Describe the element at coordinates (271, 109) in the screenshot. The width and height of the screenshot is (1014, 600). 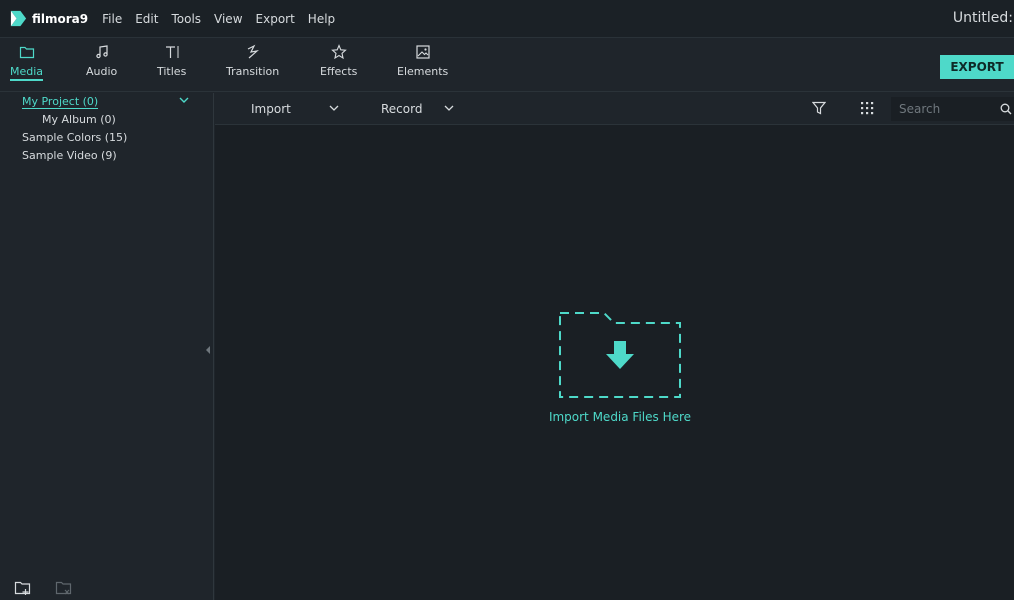
I see `import-dropdown: Import` at that location.